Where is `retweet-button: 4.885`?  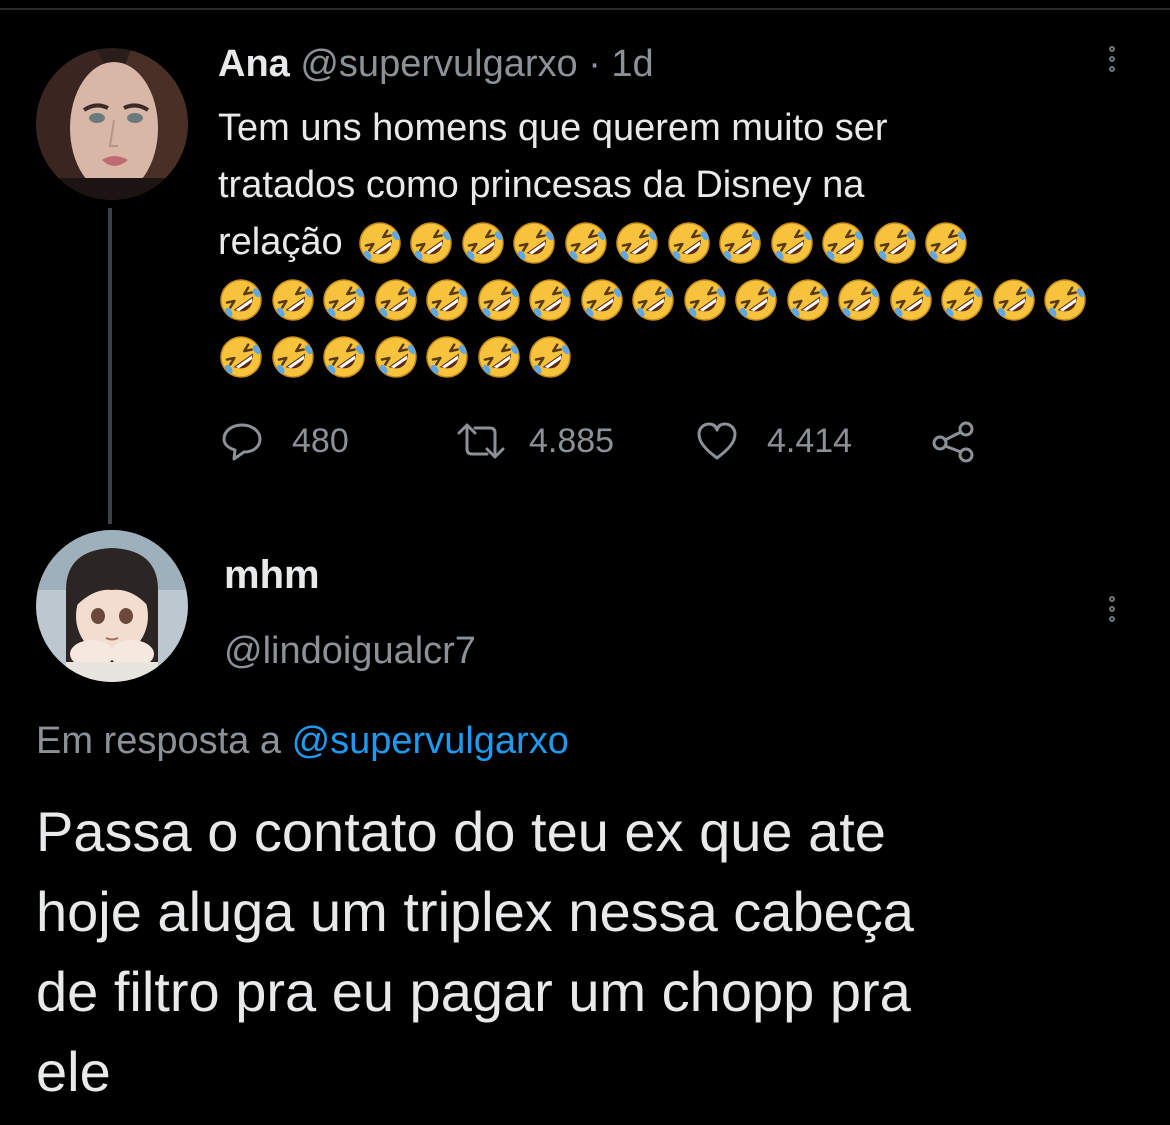 retweet-button: 4.885 is located at coordinates (533, 441).